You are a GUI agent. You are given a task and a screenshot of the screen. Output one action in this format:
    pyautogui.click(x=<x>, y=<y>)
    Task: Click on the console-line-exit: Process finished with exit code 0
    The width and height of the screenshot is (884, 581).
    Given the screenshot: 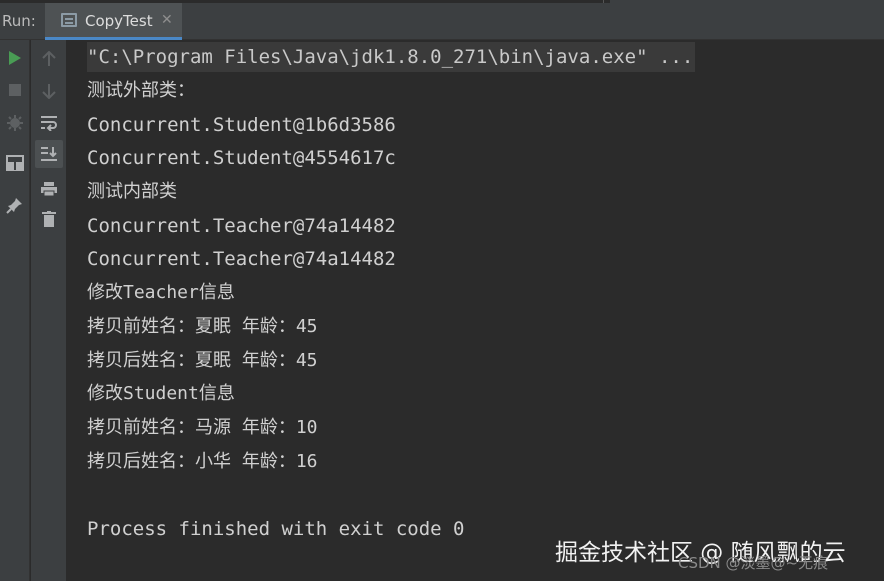 What is the action you would take?
    pyautogui.click(x=276, y=529)
    